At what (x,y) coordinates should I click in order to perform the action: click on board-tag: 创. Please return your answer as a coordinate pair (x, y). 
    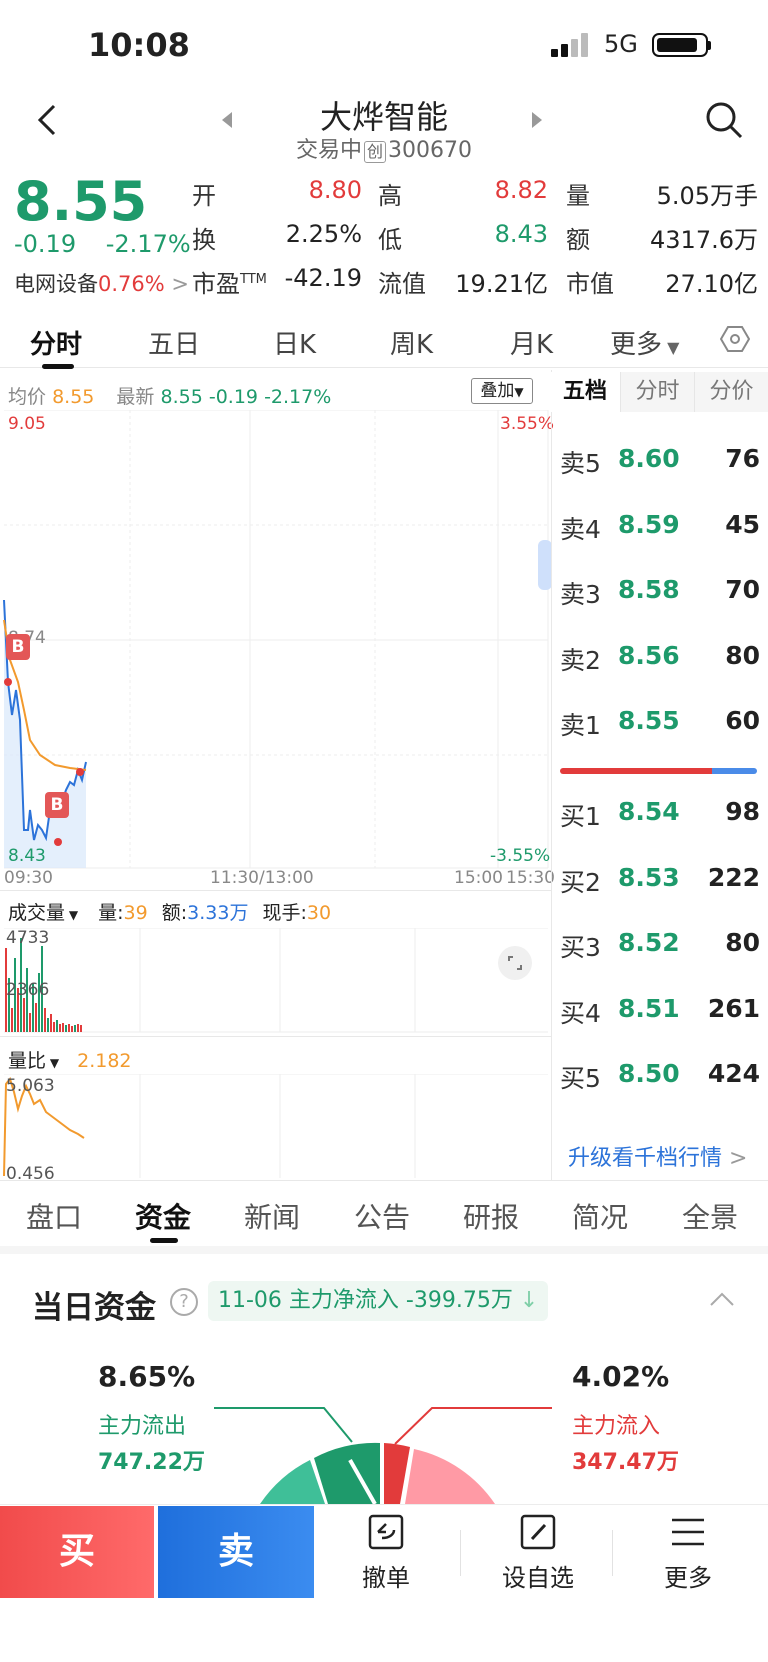
    Looking at the image, I should click on (375, 152).